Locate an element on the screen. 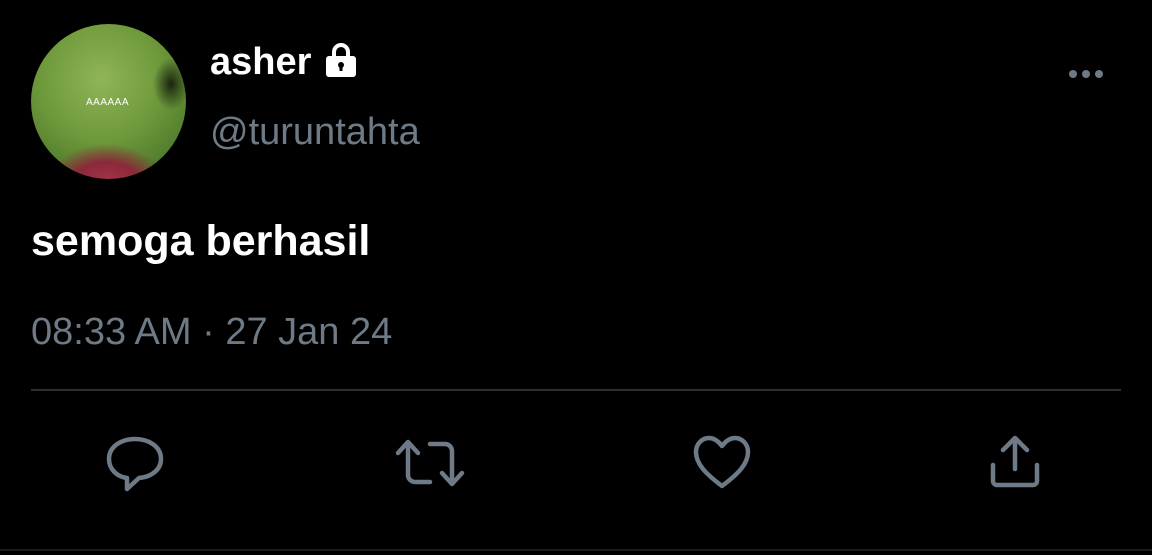 The image size is (1152, 555). tweet-timestamp: 08:33 AM · 27 Jan 24 is located at coordinates (211, 332).